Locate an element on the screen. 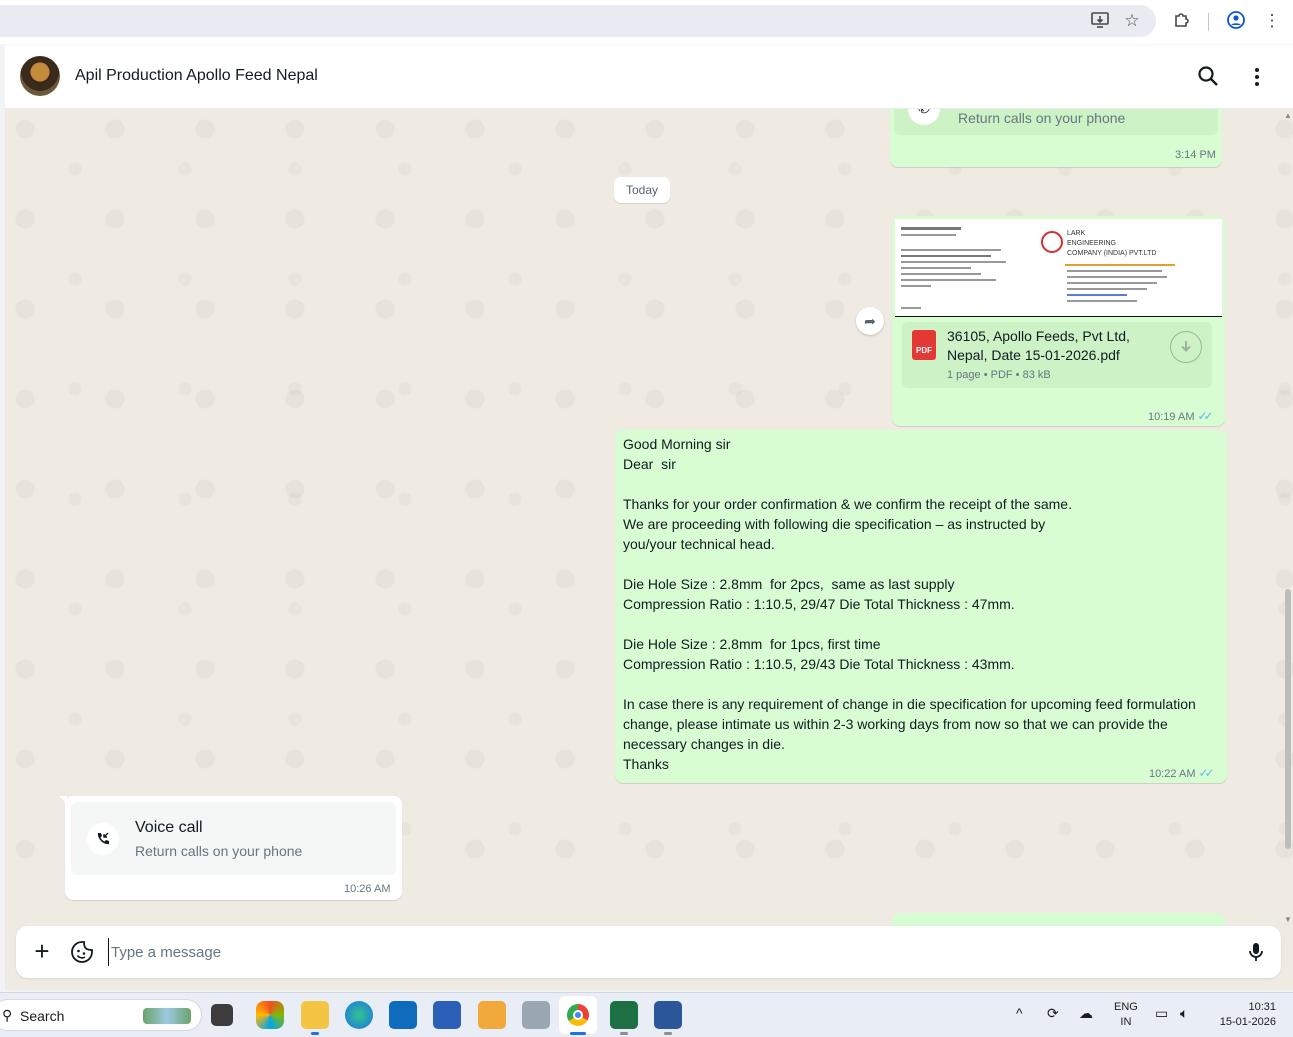 The height and width of the screenshot is (1037, 1293). voice-call-card: Voice call Return calls on your phone is located at coordinates (233, 838).